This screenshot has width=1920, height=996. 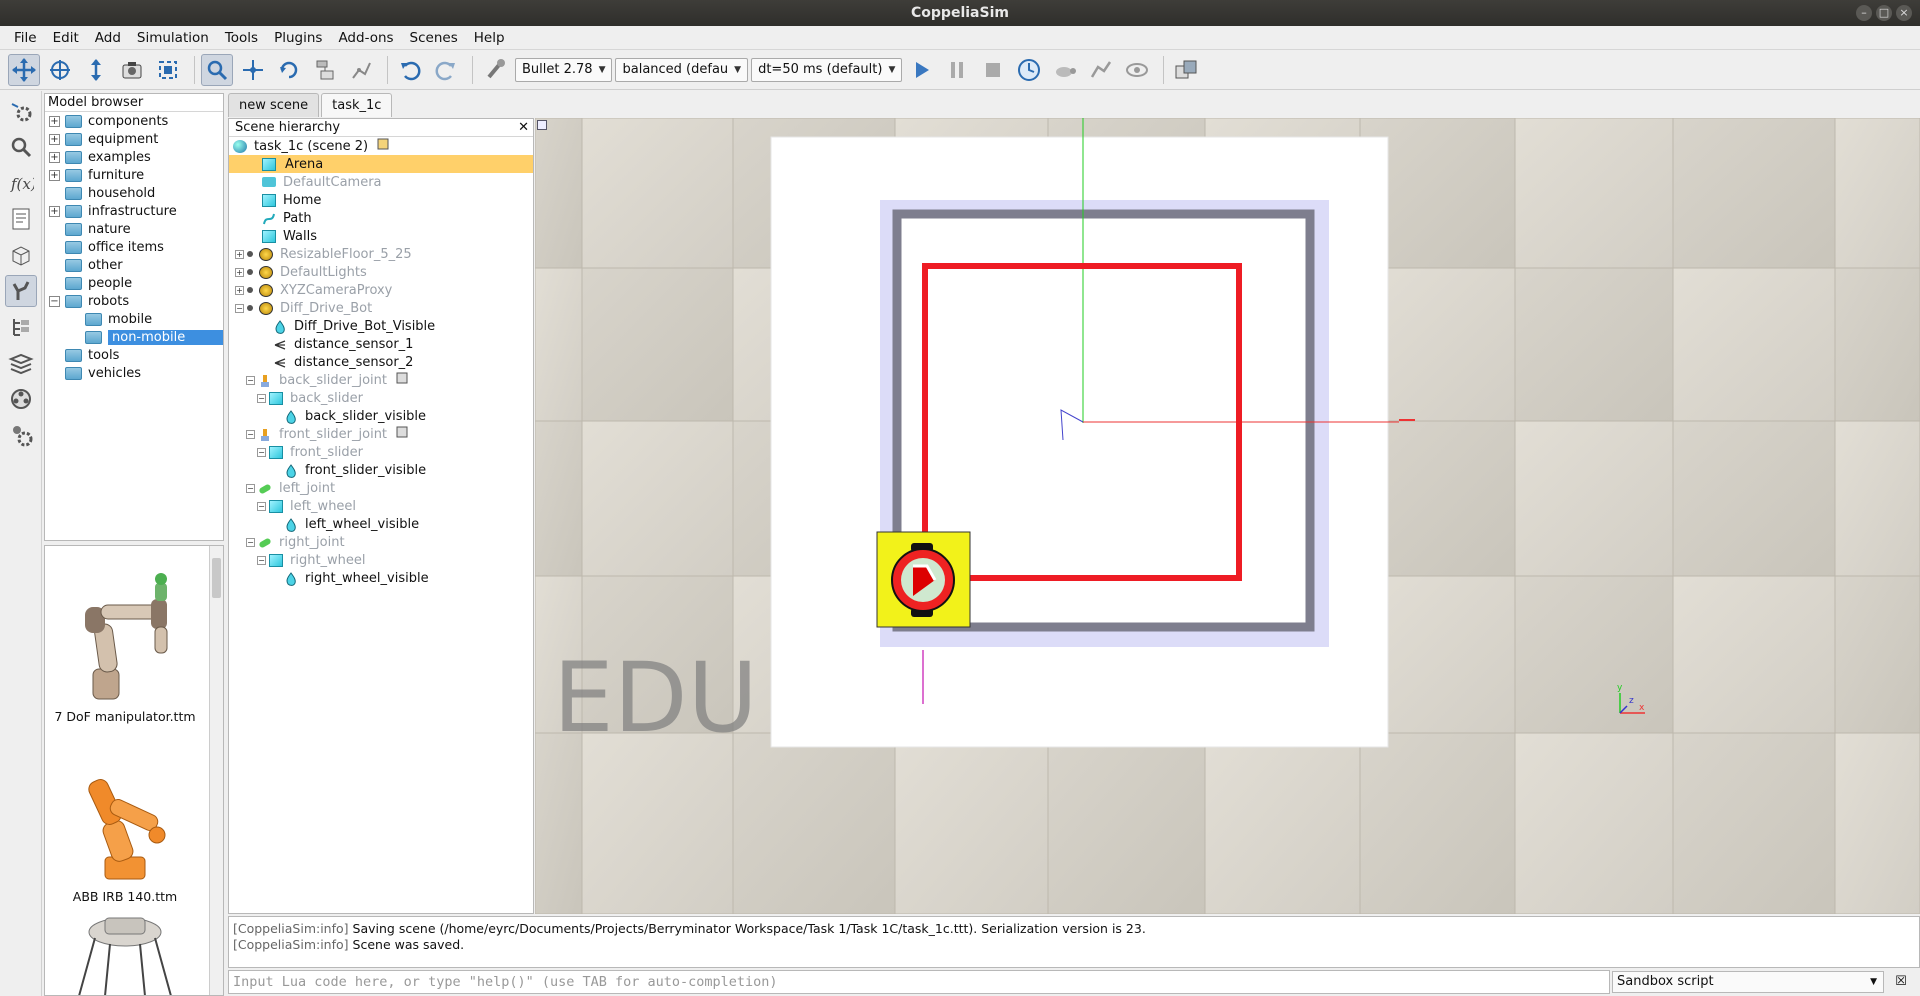 I want to click on hierarchy-item: distance_sensor_1, so click(x=381, y=344).